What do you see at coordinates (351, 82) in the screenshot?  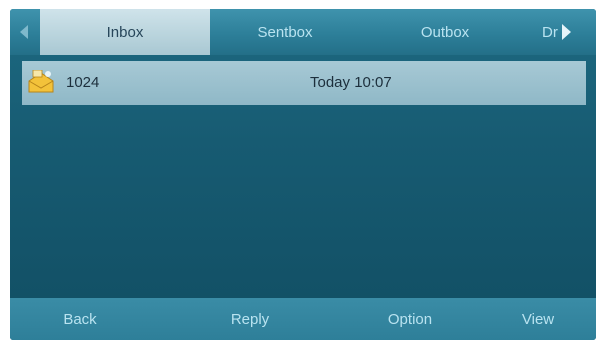 I see `message-timestamp: Today 10:07` at bounding box center [351, 82].